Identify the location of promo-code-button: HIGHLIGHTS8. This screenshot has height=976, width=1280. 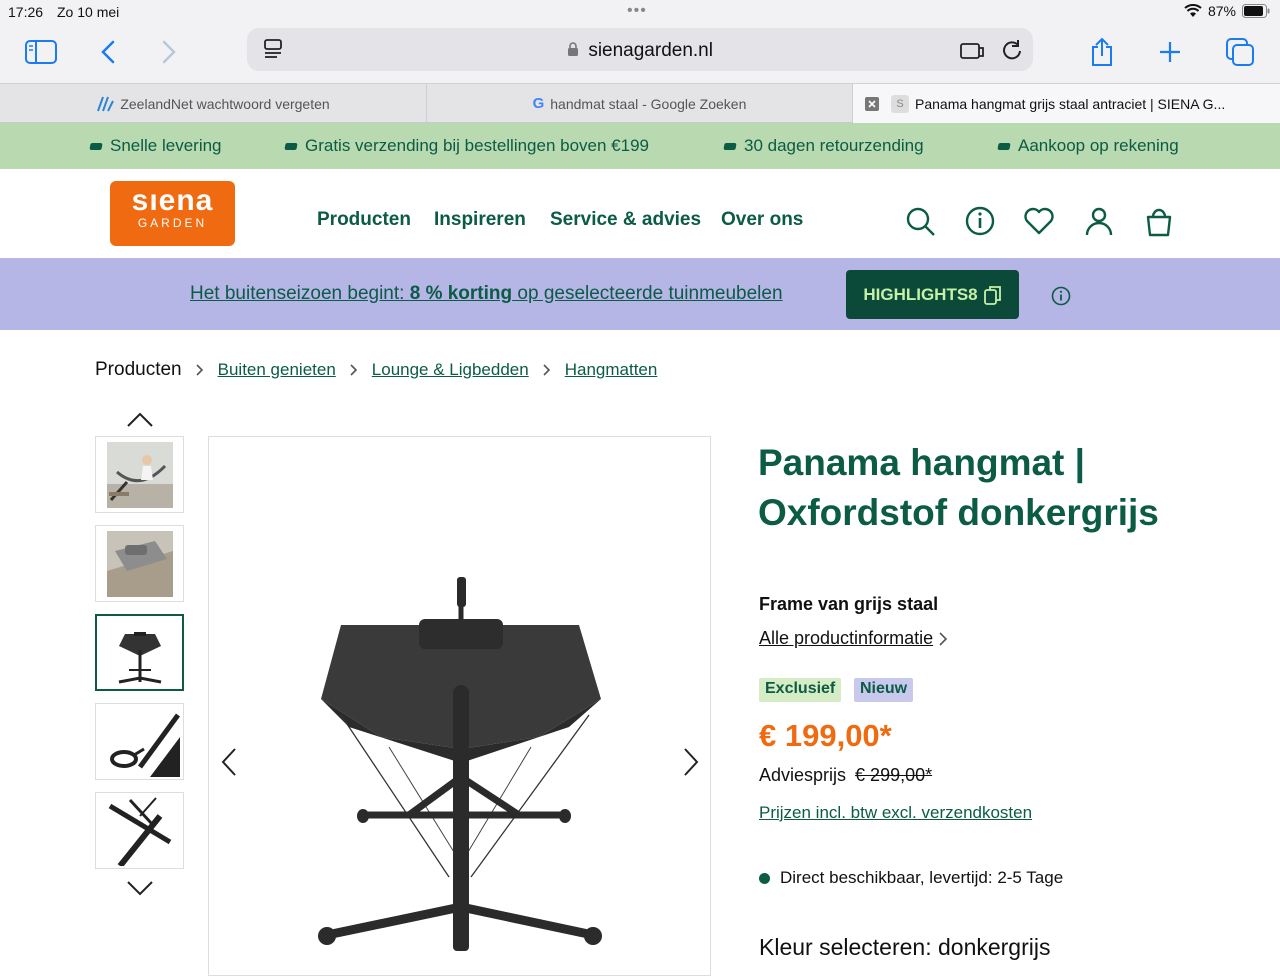
(932, 294).